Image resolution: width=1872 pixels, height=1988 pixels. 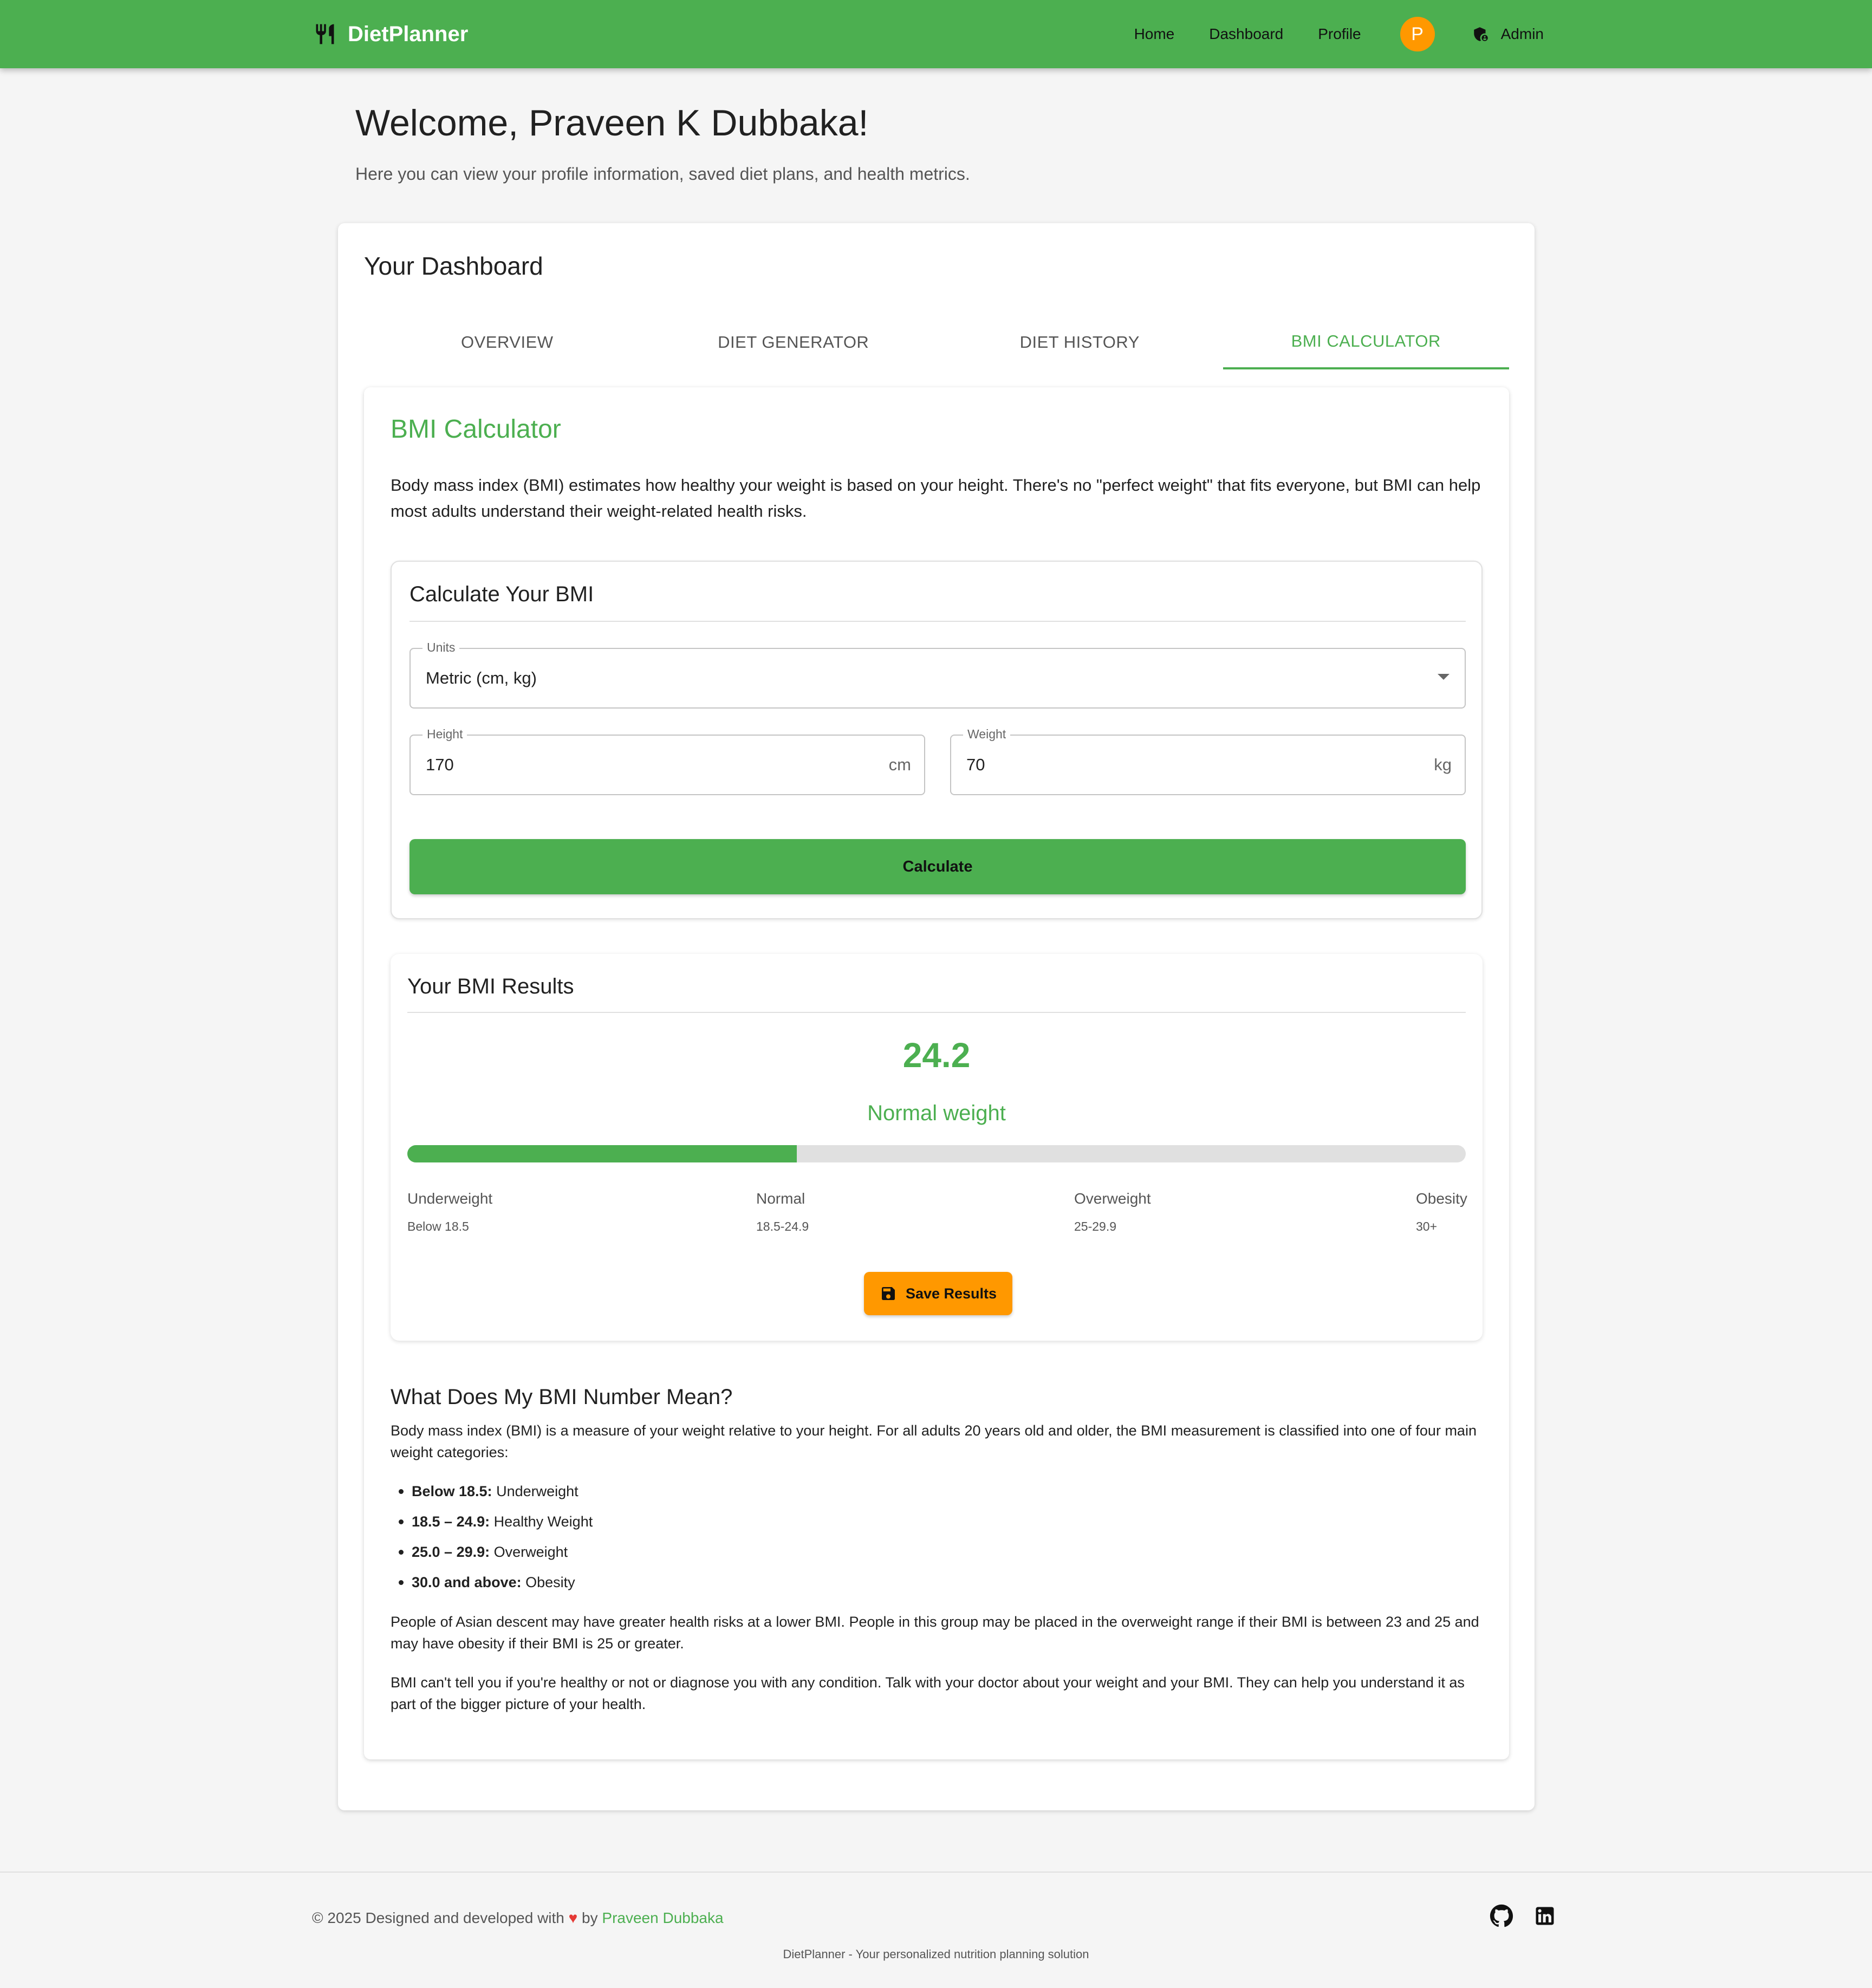 I want to click on bmi-title: BMI Calculator, so click(x=476, y=429).